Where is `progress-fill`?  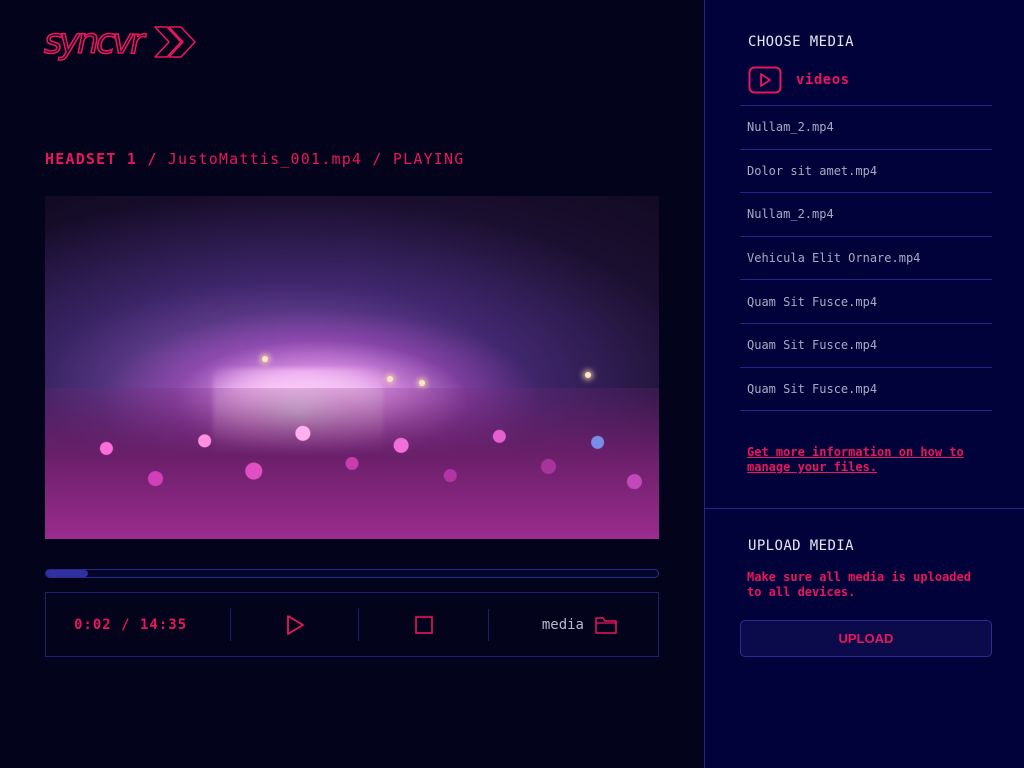 progress-fill is located at coordinates (67, 573).